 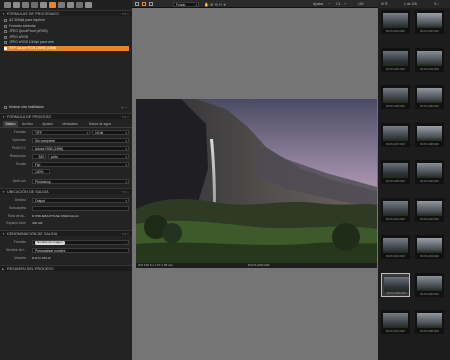 I want to click on recipe-label: JPEG QuickProof (sRGB), so click(x=28, y=31).